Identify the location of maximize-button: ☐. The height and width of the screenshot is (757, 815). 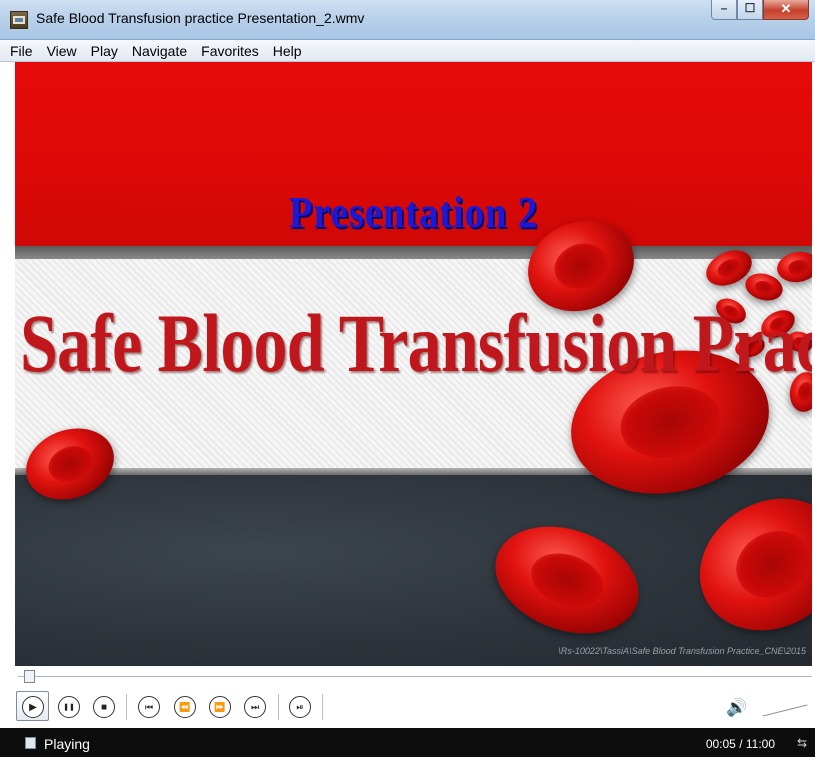
(750, 10).